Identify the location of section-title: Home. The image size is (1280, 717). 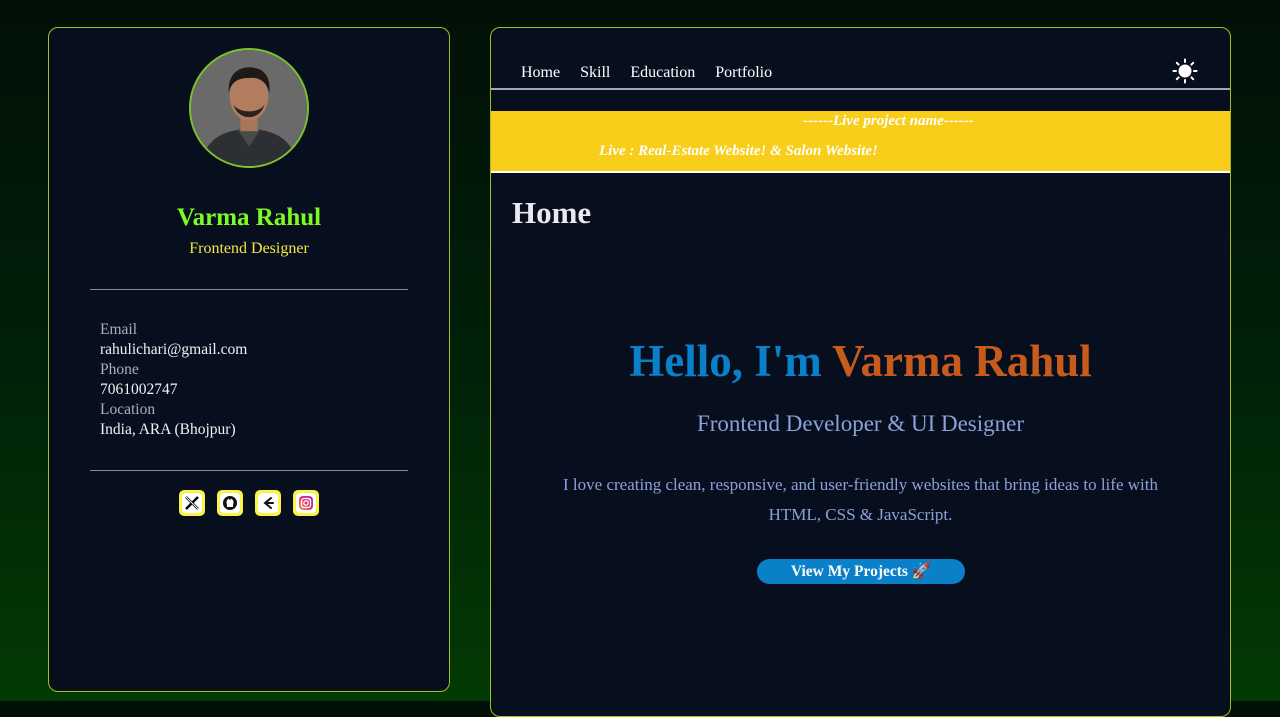
(552, 212).